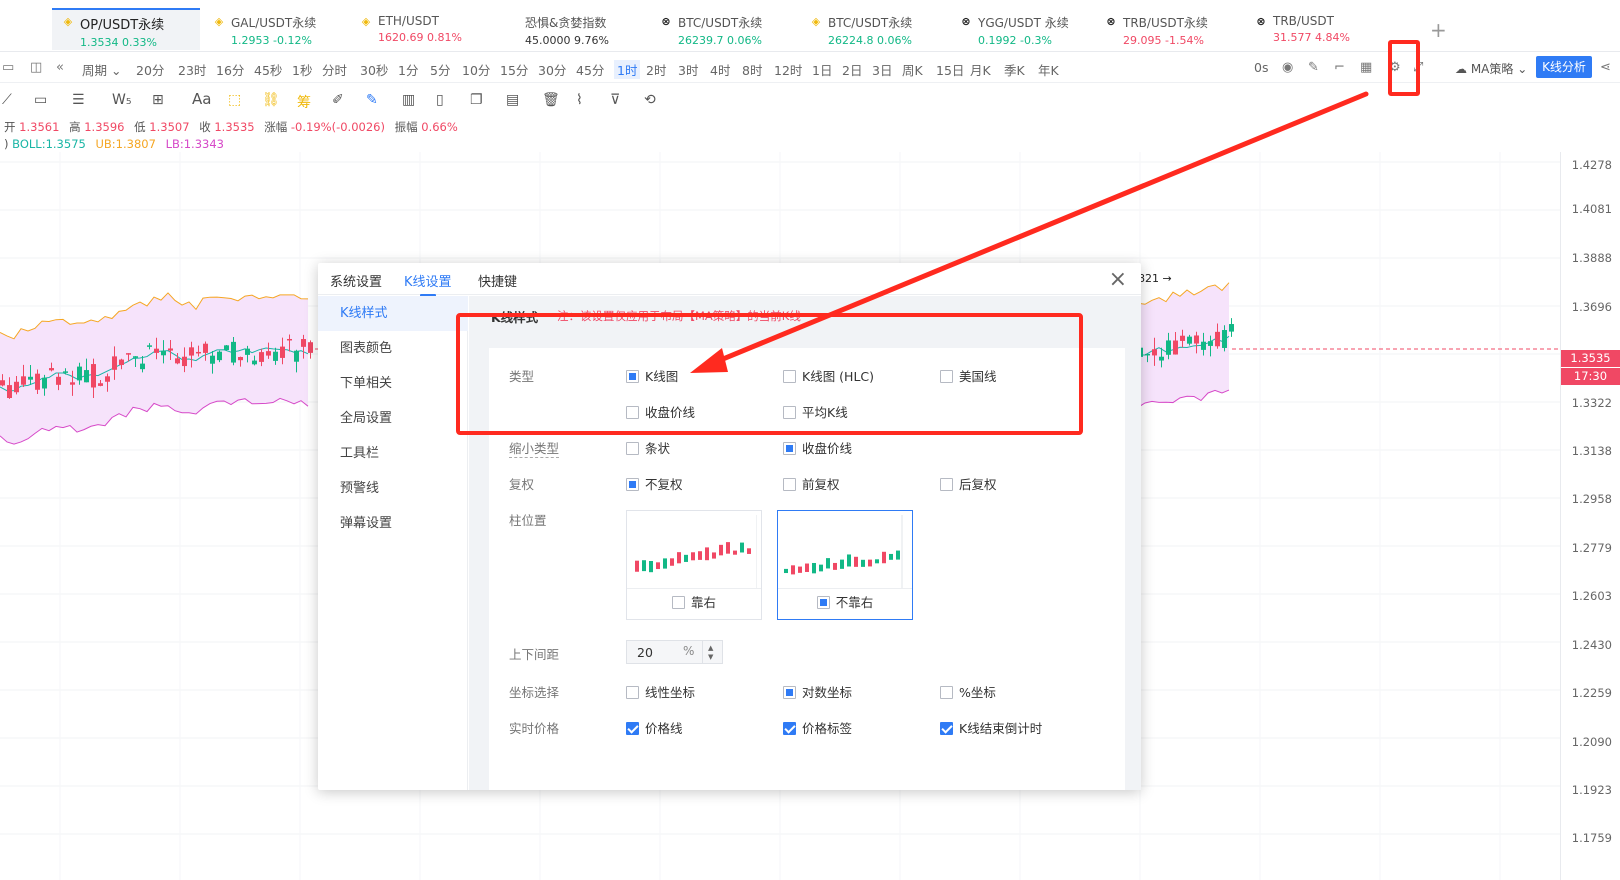 The image size is (1620, 880). What do you see at coordinates (338, 100) in the screenshot?
I see `ruler-icon: ✐` at bounding box center [338, 100].